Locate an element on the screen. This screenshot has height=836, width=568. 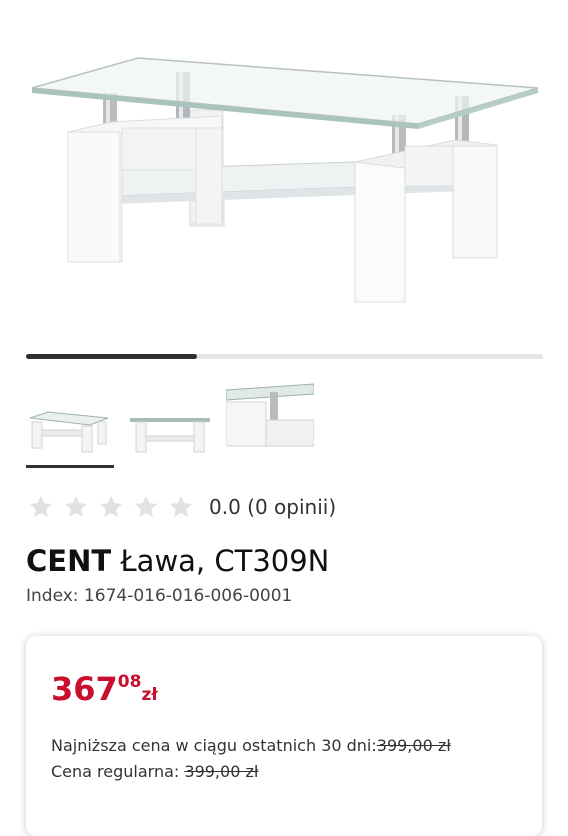
lowest-price-value: 399,00 zł is located at coordinates (413, 745).